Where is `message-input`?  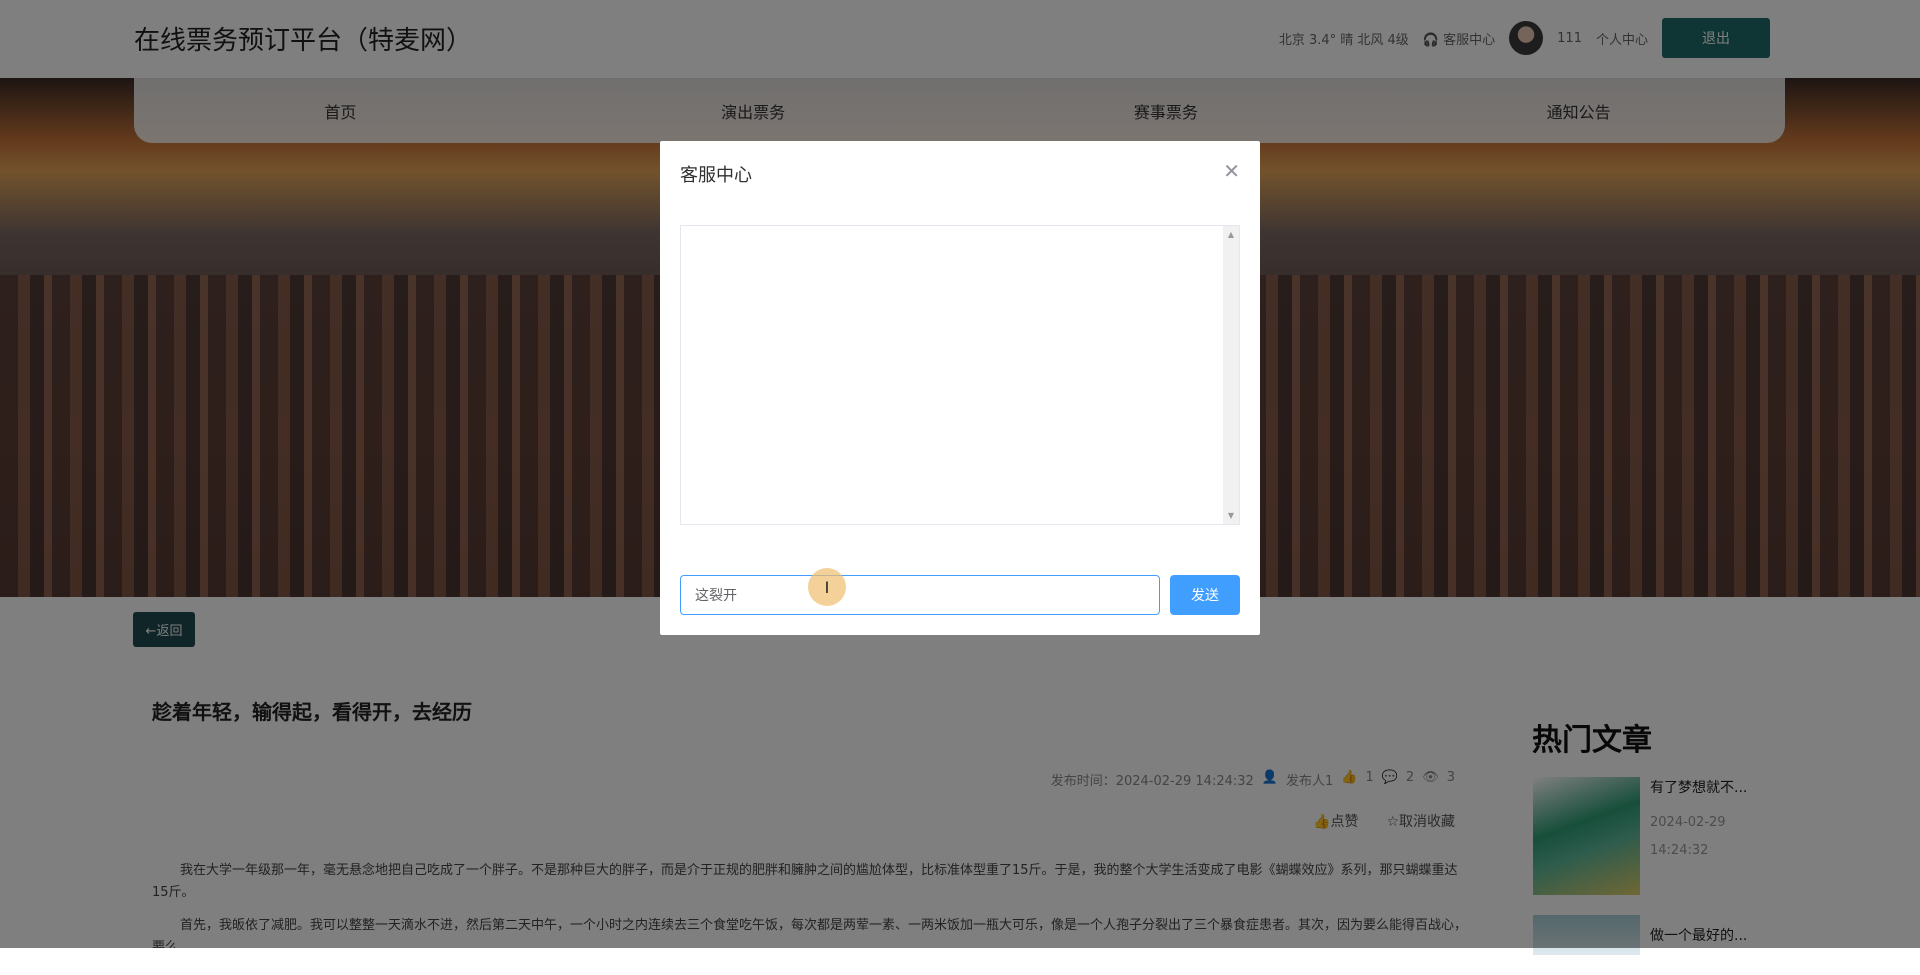
message-input is located at coordinates (920, 595).